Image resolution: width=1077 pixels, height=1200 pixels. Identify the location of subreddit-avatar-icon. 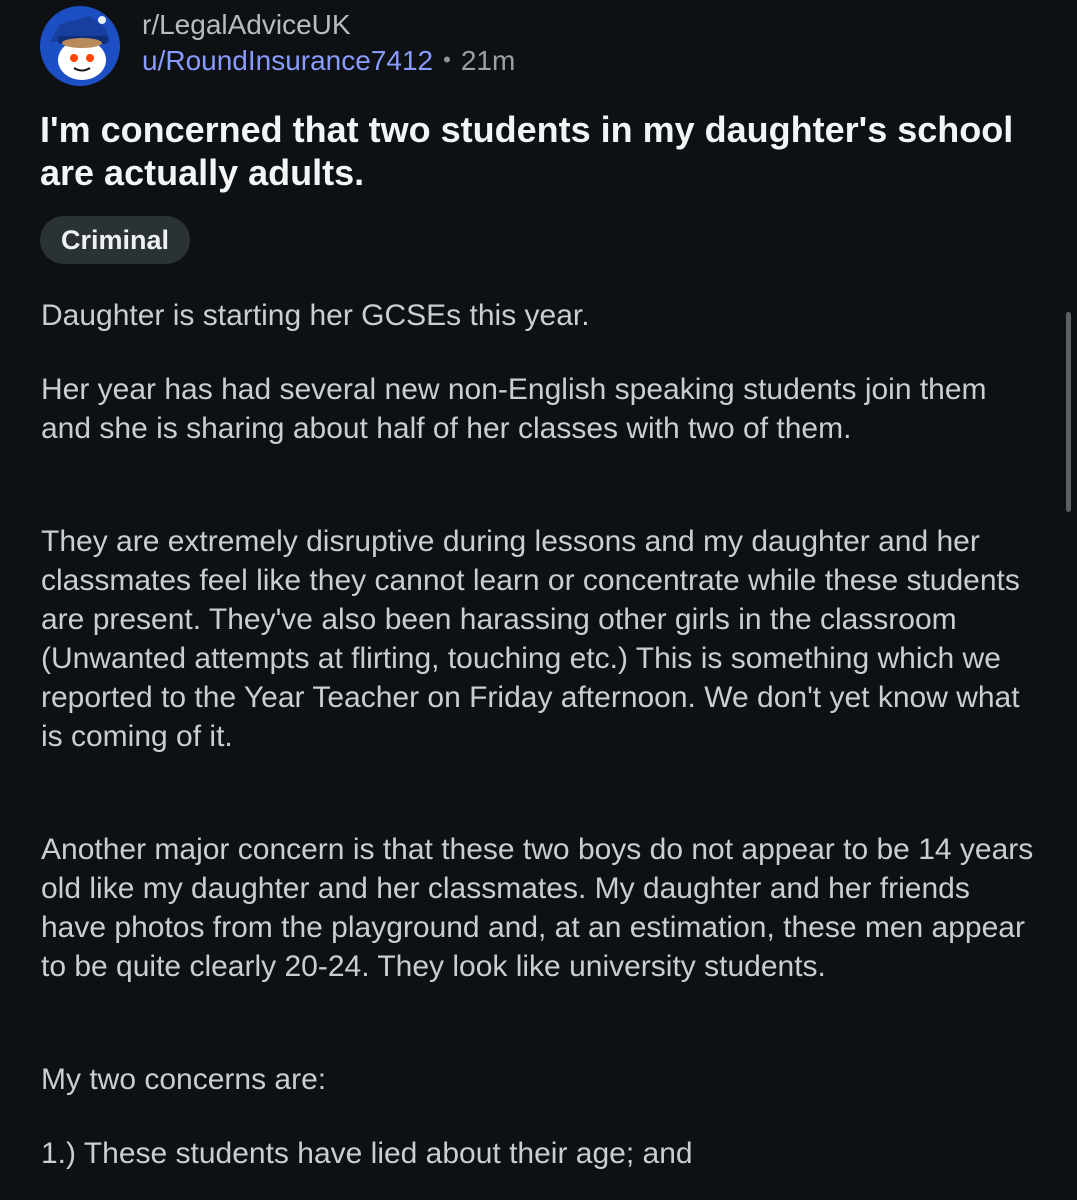
(80, 46).